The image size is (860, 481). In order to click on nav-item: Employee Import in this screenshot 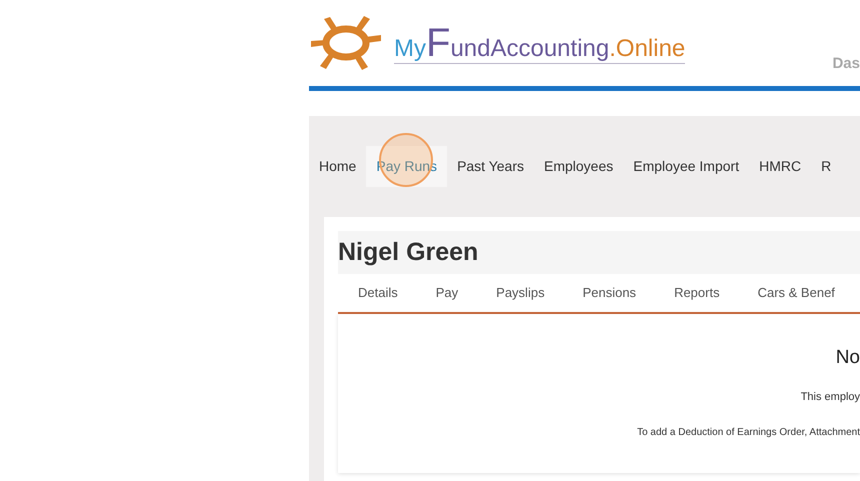, I will do `click(686, 166)`.